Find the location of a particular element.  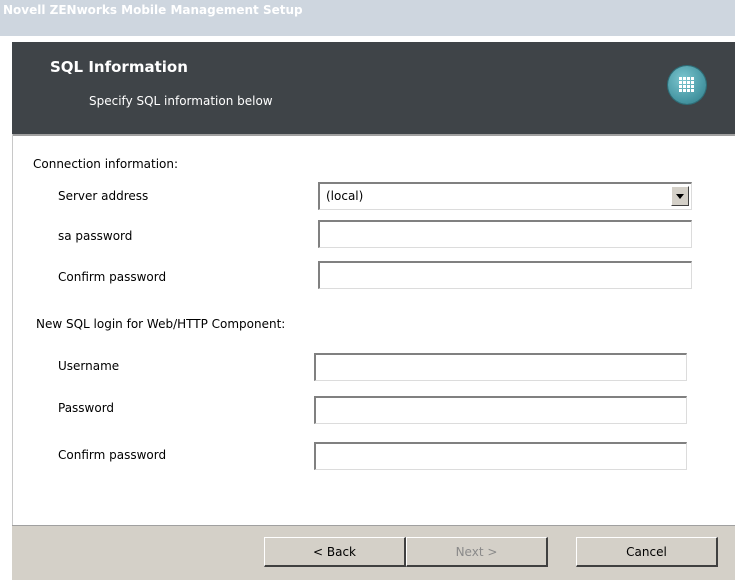

server-address-label: Server address is located at coordinates (103, 196).